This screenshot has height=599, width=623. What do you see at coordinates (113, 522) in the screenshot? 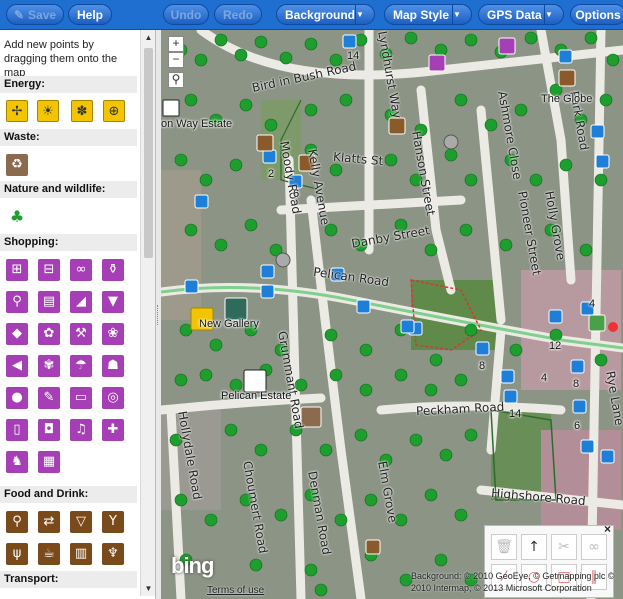
I see `cocktail-bar-icon: Y` at bounding box center [113, 522].